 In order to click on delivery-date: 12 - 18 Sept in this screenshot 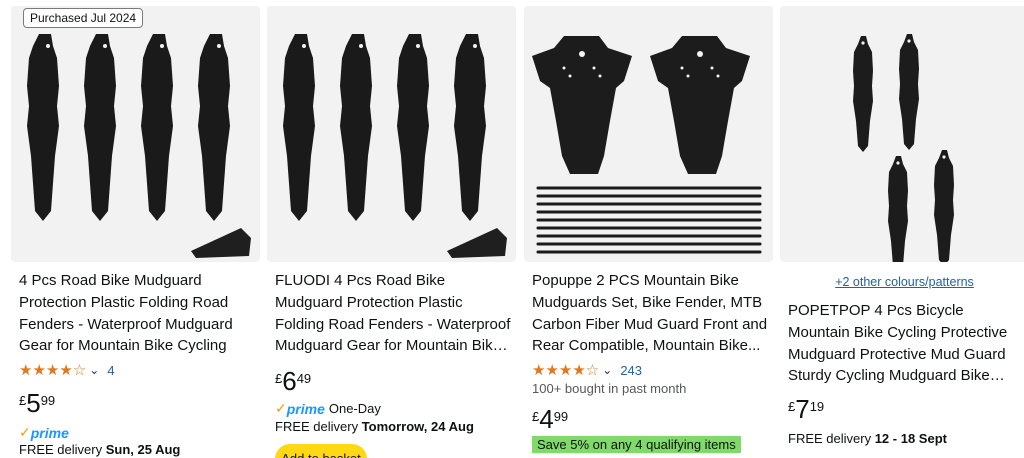, I will do `click(910, 438)`.